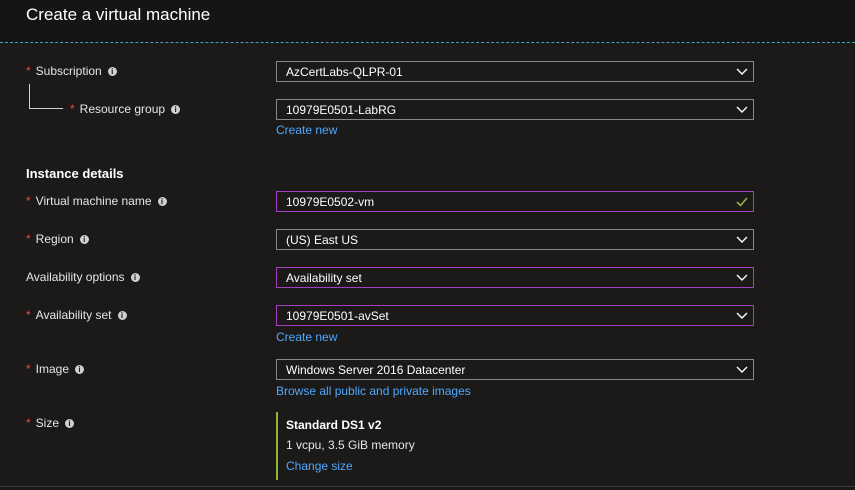 This screenshot has height=490, width=855. I want to click on image-label-row: * Image i, so click(55, 369).